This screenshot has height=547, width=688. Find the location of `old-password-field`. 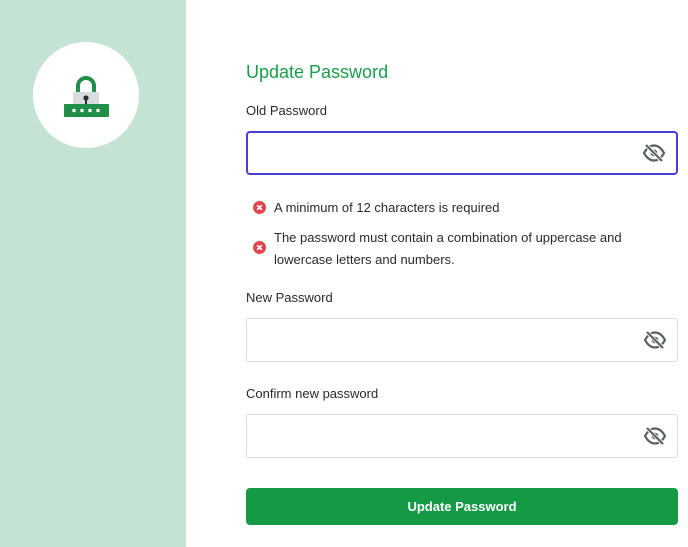

old-password-field is located at coordinates (462, 153).